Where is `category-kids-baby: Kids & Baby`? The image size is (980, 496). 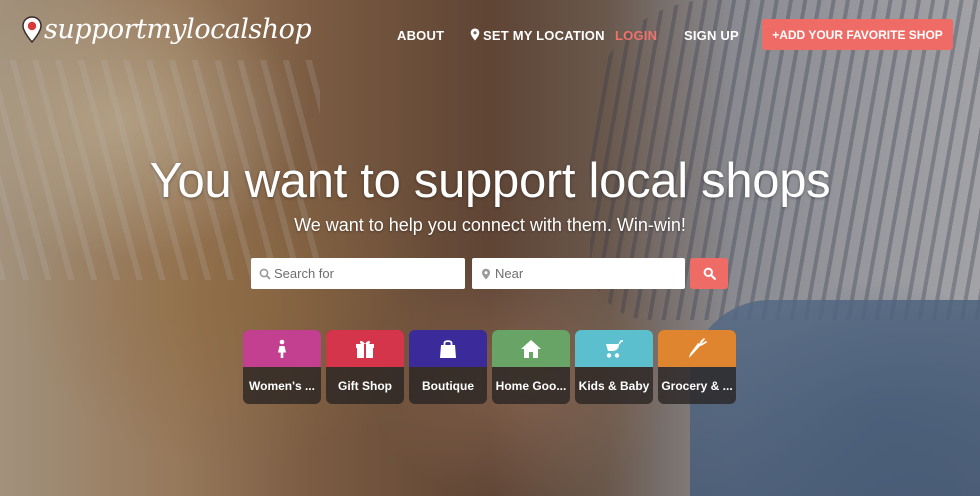 category-kids-baby: Kids & Baby is located at coordinates (614, 367).